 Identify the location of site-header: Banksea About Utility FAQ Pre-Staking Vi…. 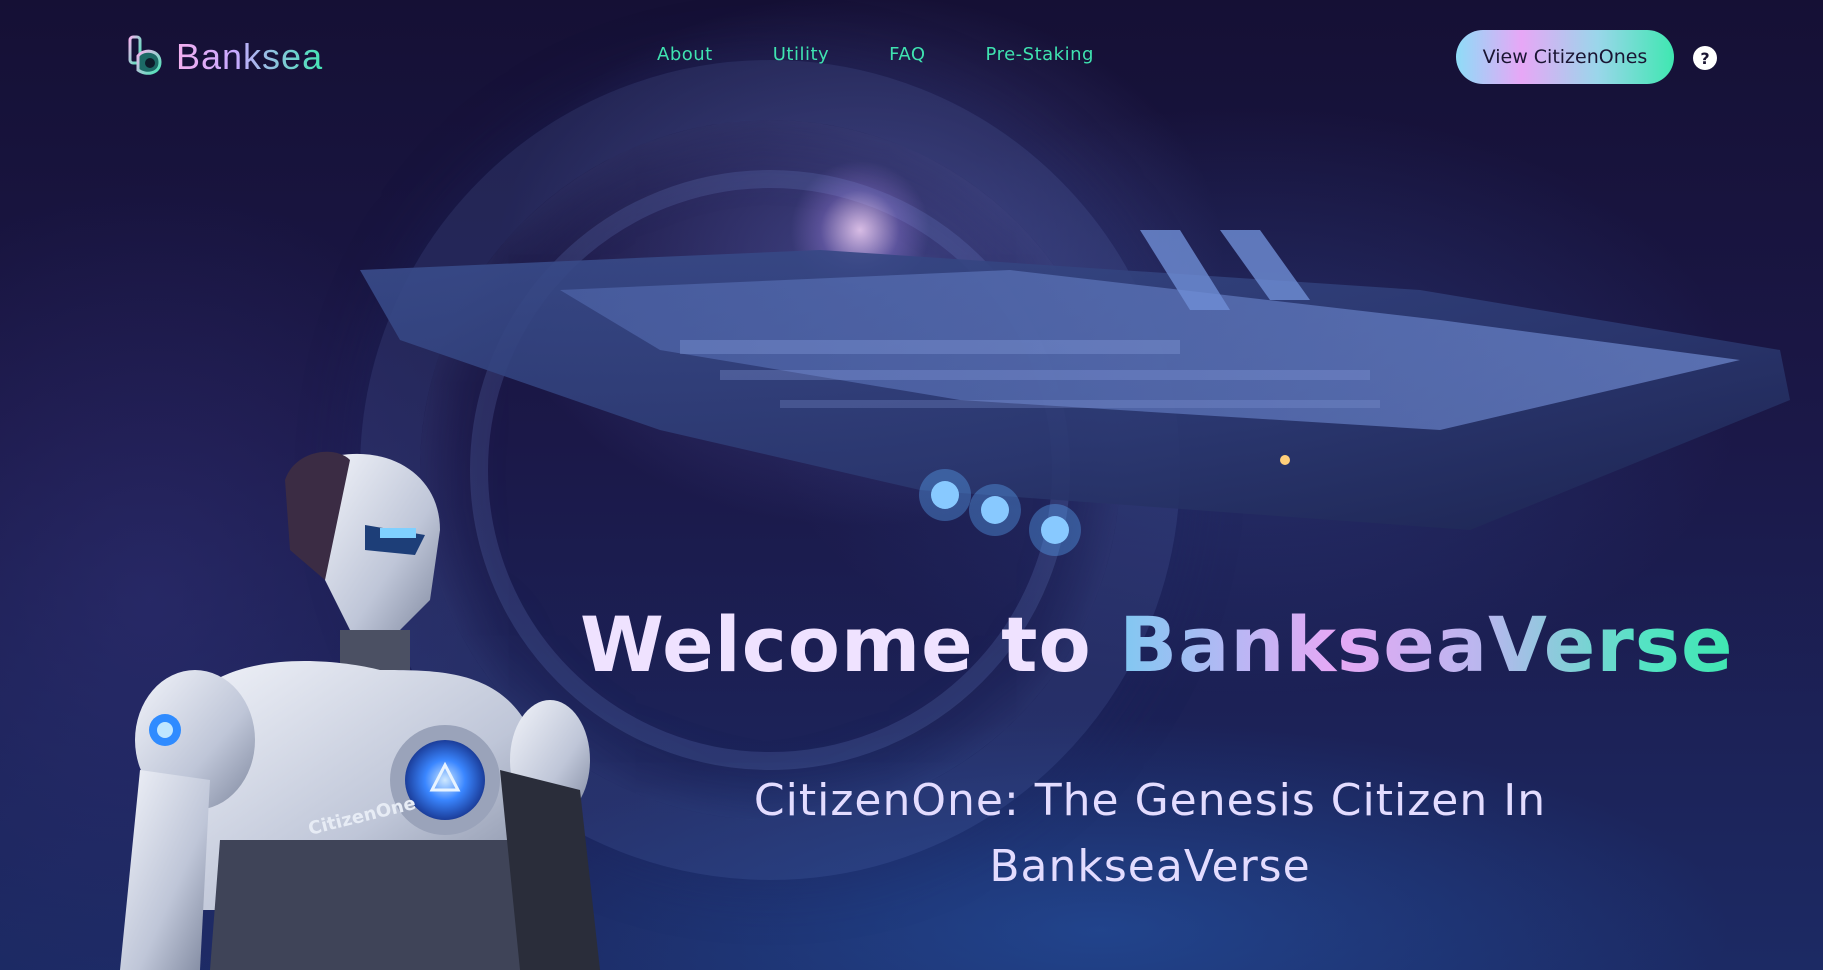
(911, 55).